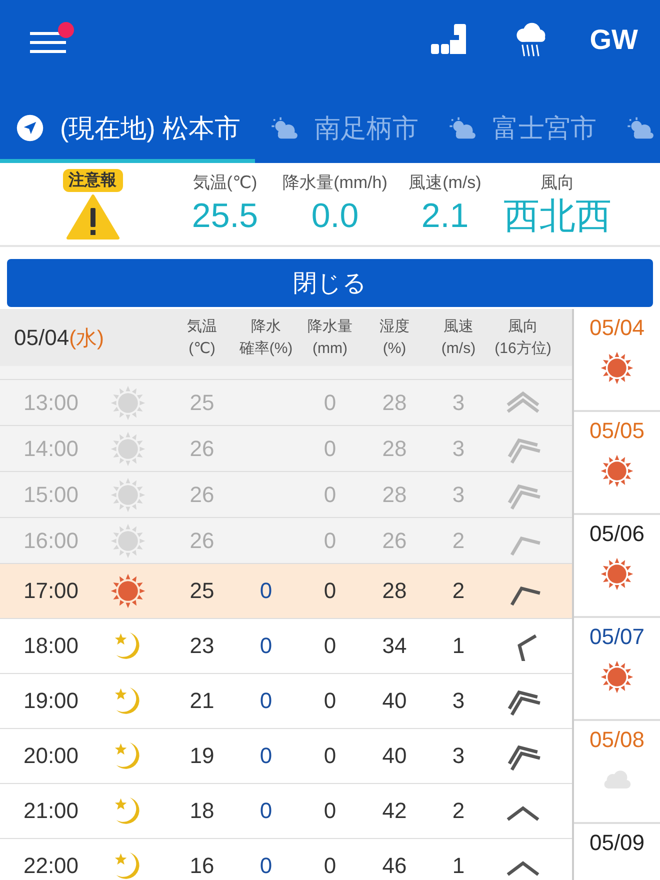 This screenshot has height=880, width=660. Describe the element at coordinates (617, 772) in the screenshot. I see `day-item: 05/08` at that location.